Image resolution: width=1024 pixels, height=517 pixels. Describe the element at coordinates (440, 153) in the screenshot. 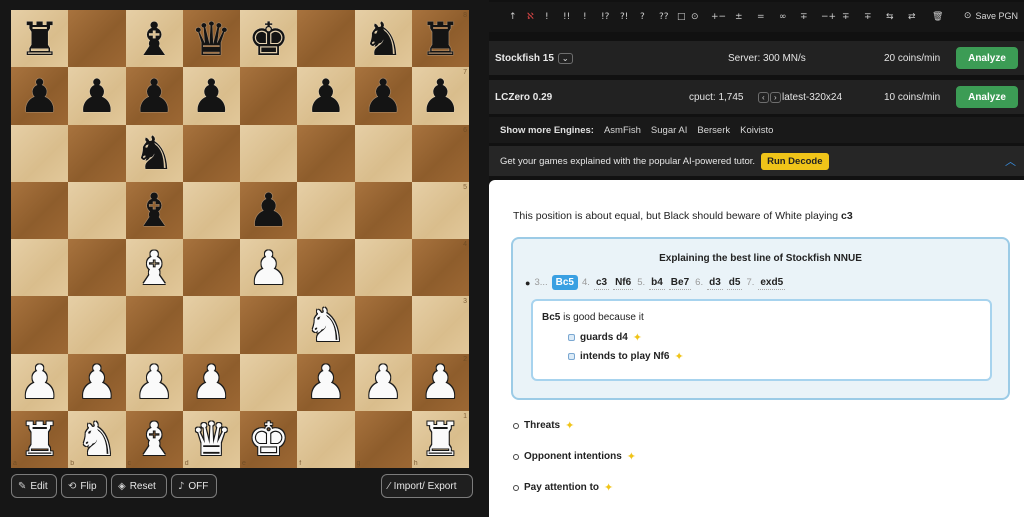

I see `square-h6: 6` at that location.